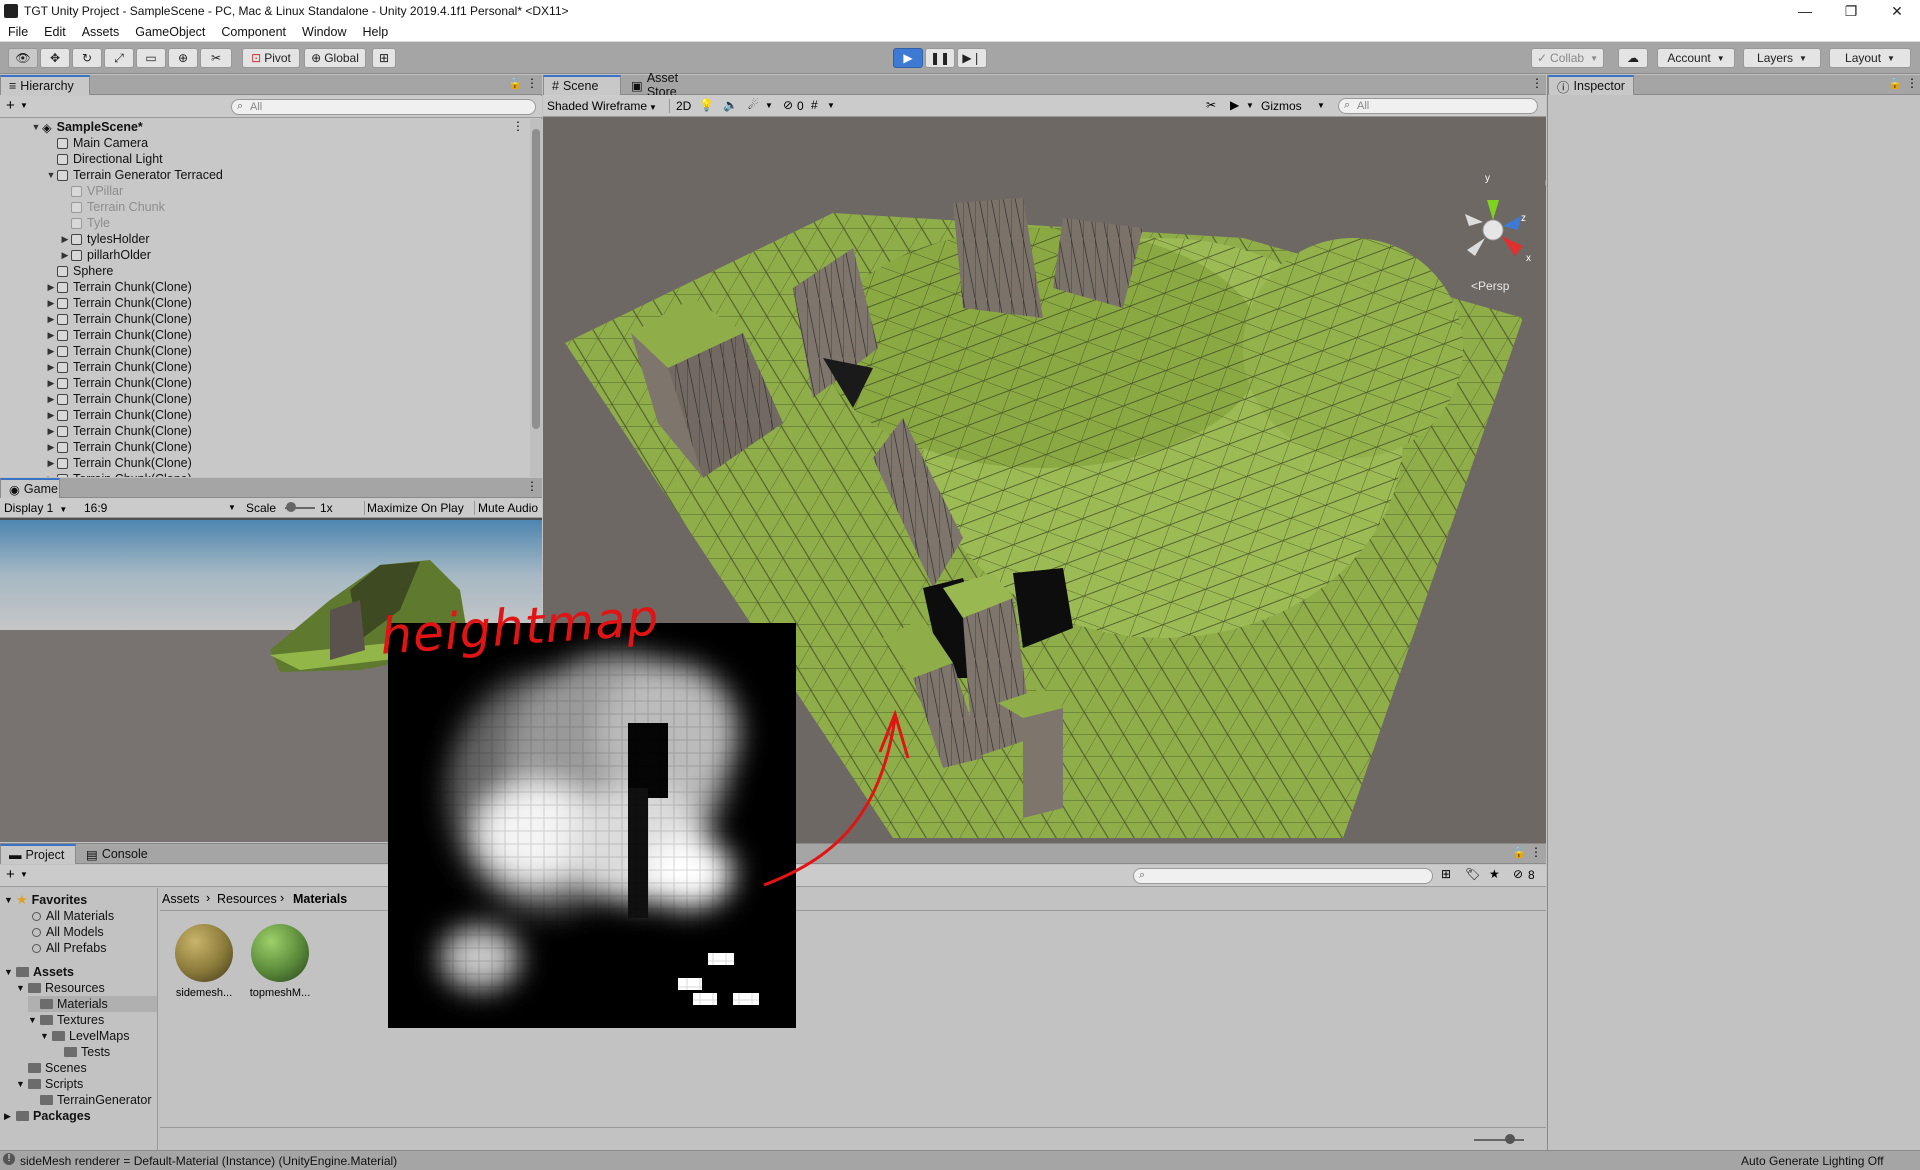 This screenshot has height=1170, width=1920. What do you see at coordinates (101, 32) in the screenshot?
I see `menu-assets: Assets` at bounding box center [101, 32].